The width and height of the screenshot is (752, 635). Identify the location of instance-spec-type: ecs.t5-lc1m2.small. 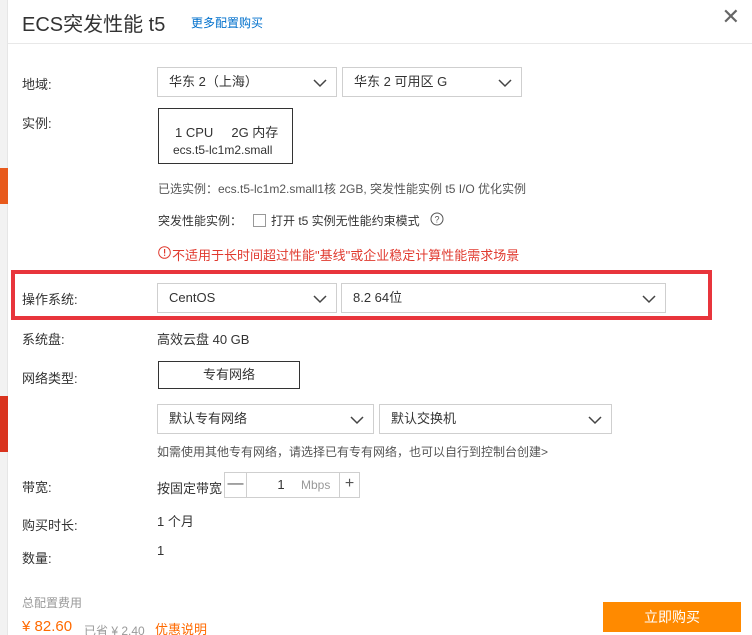
(223, 150).